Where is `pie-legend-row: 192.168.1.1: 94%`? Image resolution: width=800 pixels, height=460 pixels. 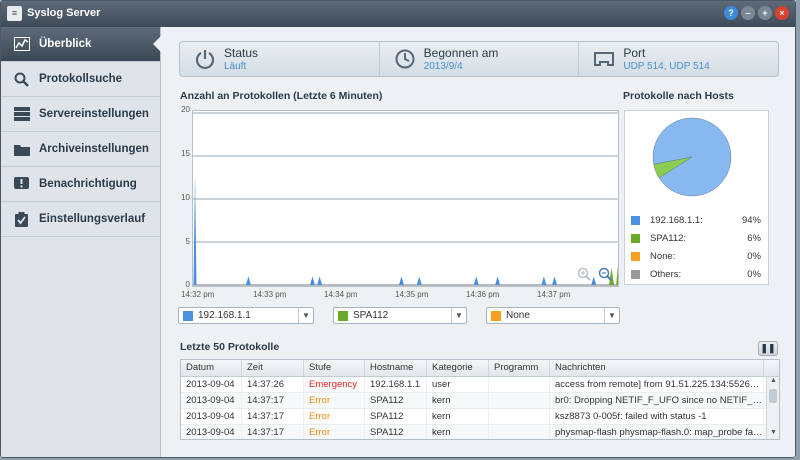
pie-legend-row: 192.168.1.1: 94% is located at coordinates (696, 220).